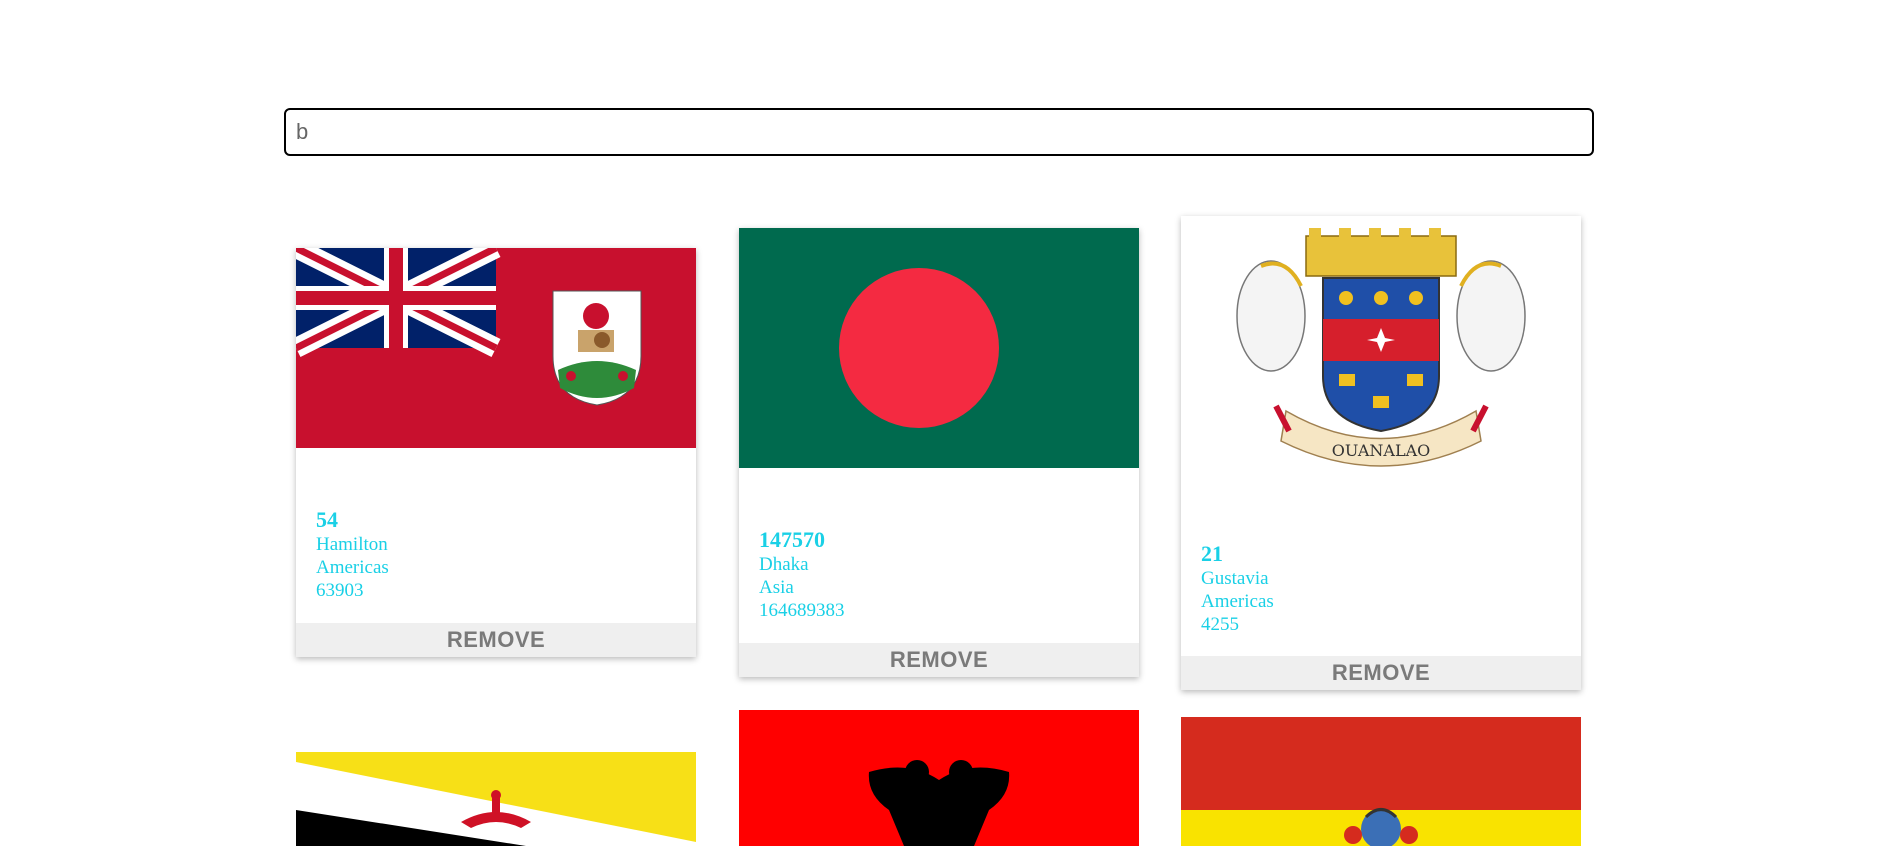 The width and height of the screenshot is (1883, 846). I want to click on card-region: Asia, so click(776, 587).